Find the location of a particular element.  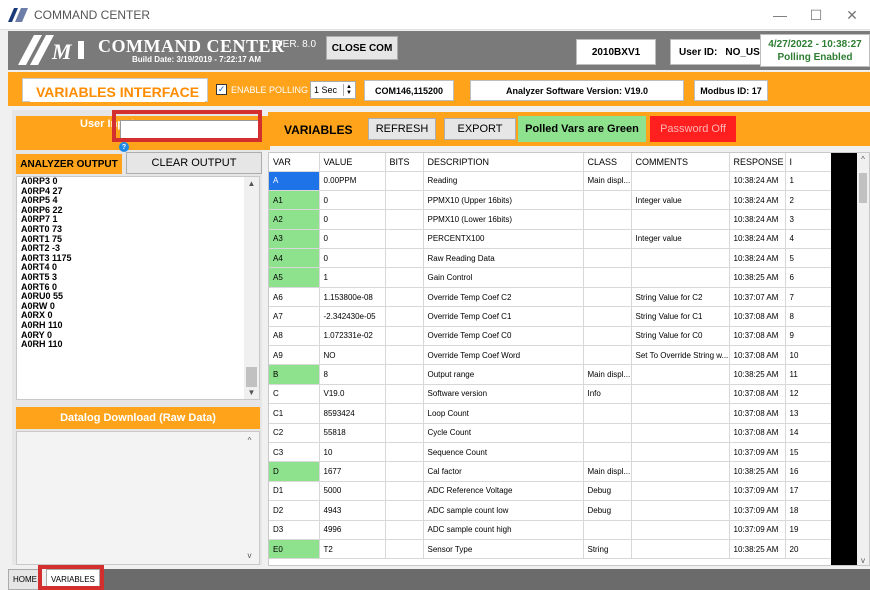

cell-desc: Override Temp Coef C1 is located at coordinates (503, 316).